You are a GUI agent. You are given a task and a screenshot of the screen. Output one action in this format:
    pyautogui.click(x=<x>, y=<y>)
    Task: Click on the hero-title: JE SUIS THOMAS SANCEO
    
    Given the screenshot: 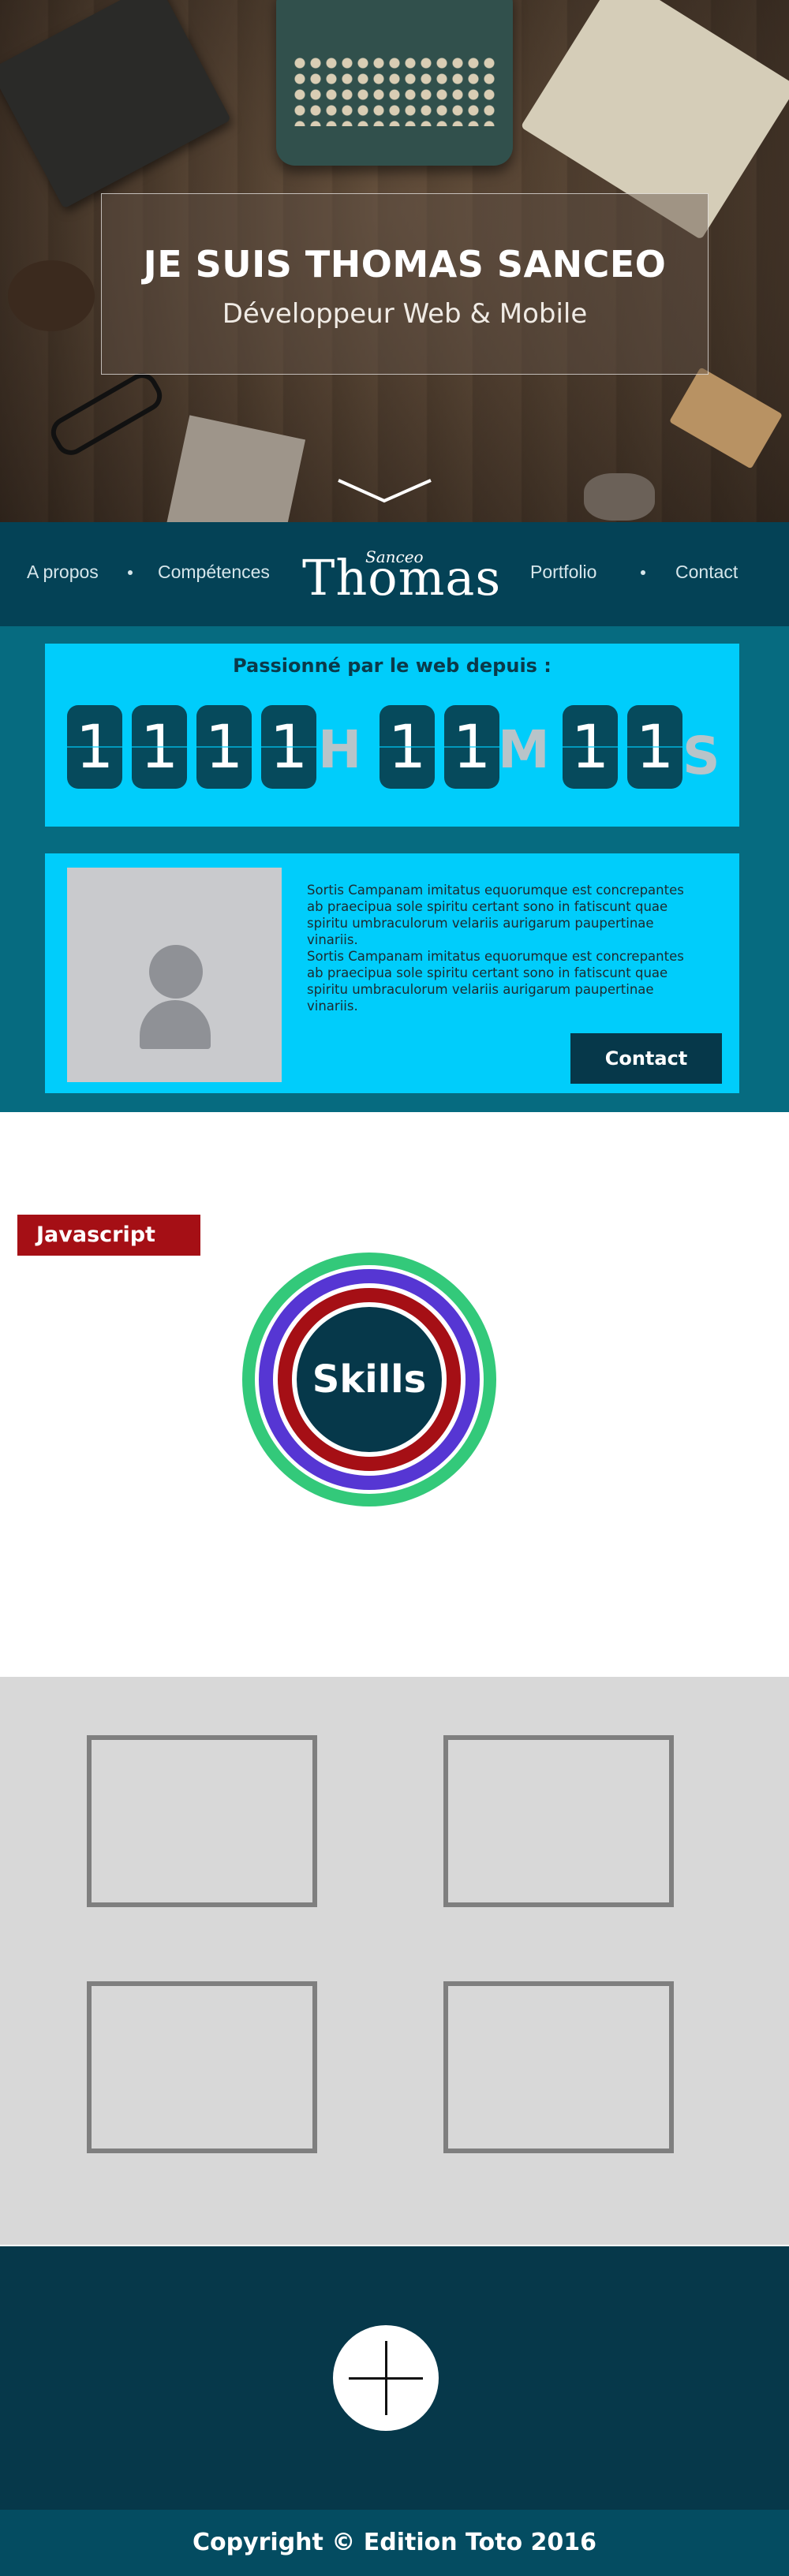 What is the action you would take?
    pyautogui.click(x=405, y=264)
    